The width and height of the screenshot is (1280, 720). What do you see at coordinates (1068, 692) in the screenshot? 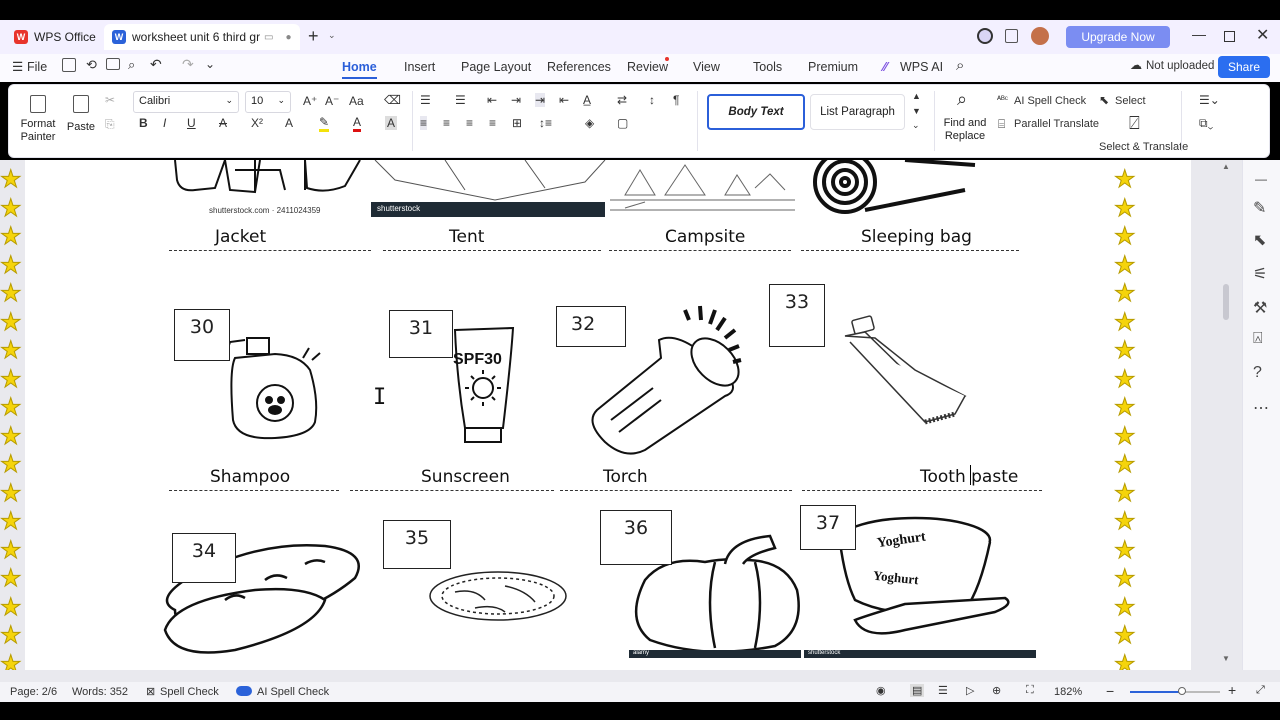
I see `zoom-level: 182%` at bounding box center [1068, 692].